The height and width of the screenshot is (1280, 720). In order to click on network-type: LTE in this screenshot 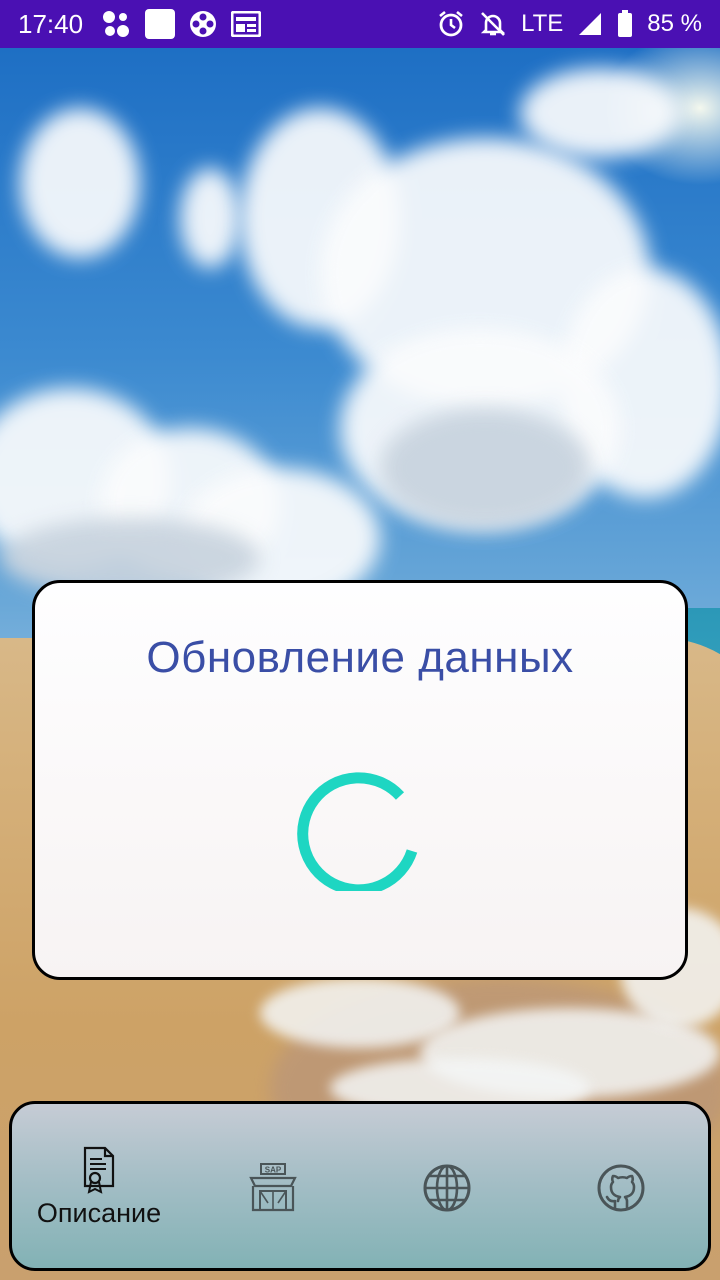, I will do `click(542, 23)`.